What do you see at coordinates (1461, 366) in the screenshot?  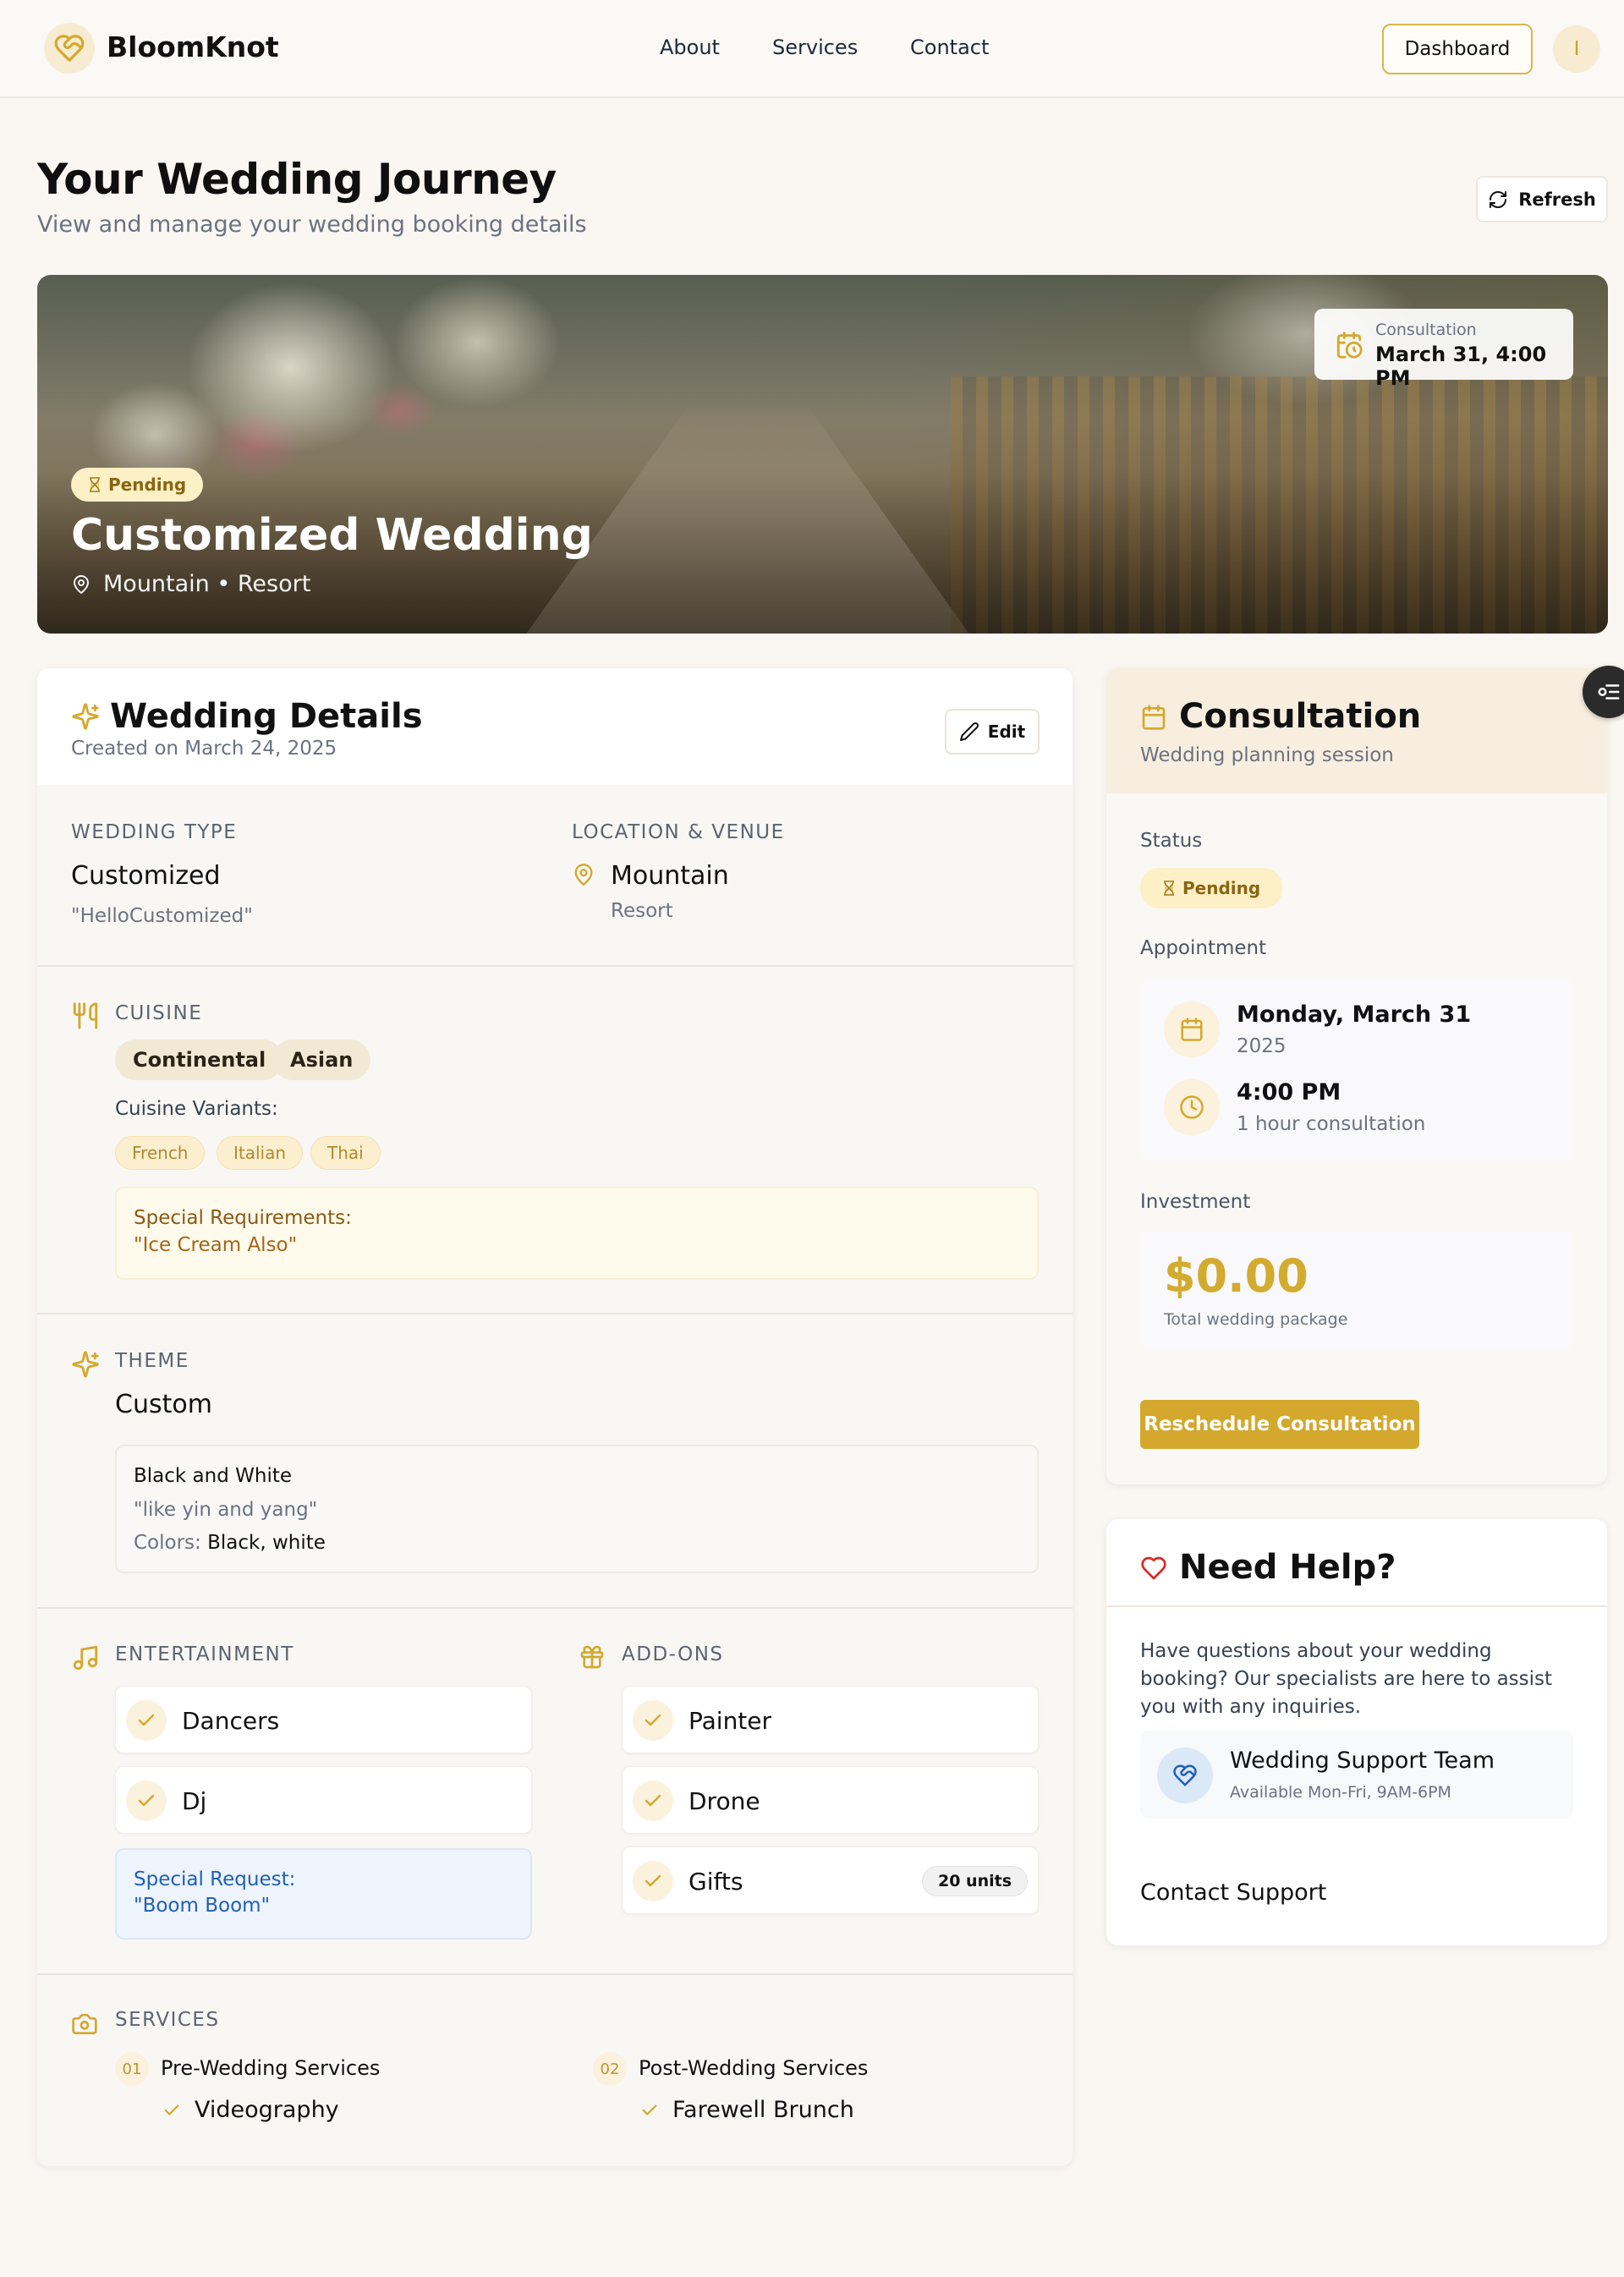 I see `consultation-chip-value: March 31, 4:00 PM` at bounding box center [1461, 366].